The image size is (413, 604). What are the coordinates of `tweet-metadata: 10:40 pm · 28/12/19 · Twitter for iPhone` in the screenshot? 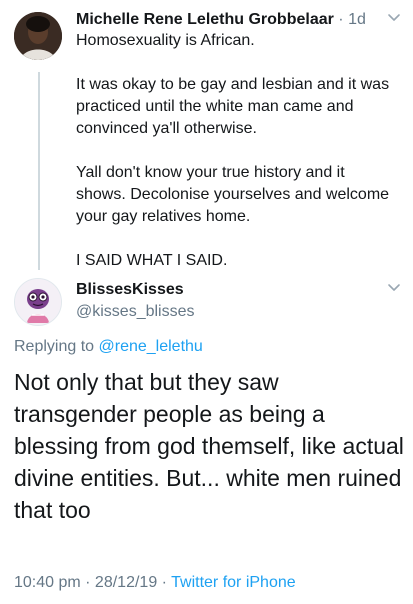 It's located at (155, 583).